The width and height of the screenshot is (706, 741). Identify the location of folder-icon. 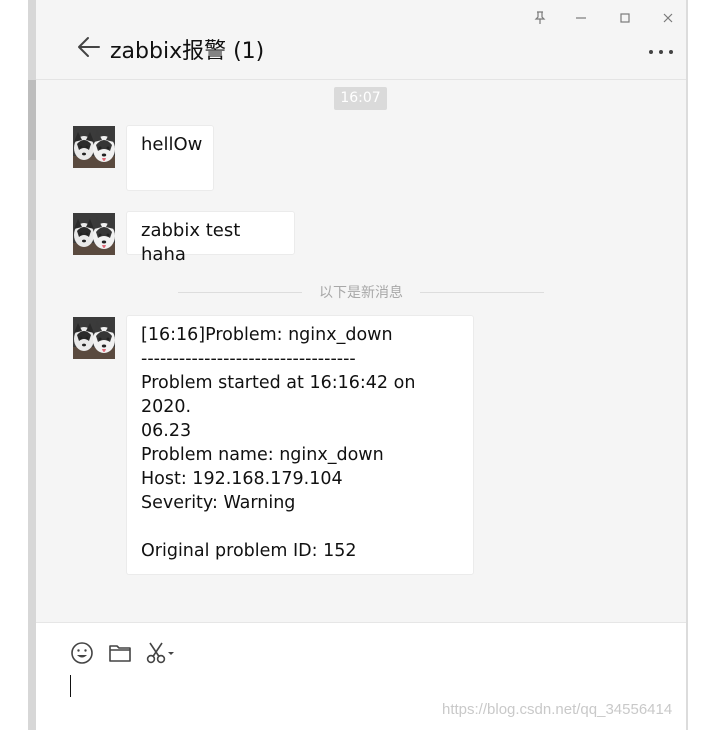
(120, 653).